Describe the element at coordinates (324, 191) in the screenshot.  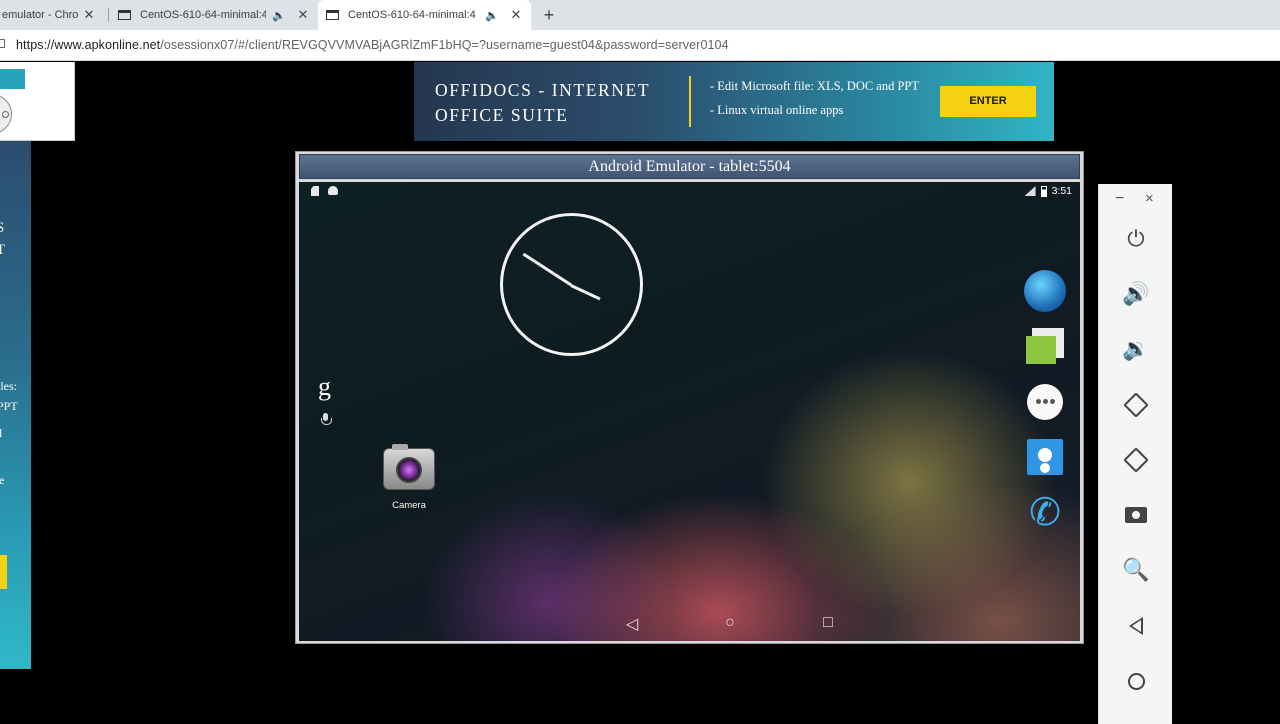
I see `status-bar-left` at that location.